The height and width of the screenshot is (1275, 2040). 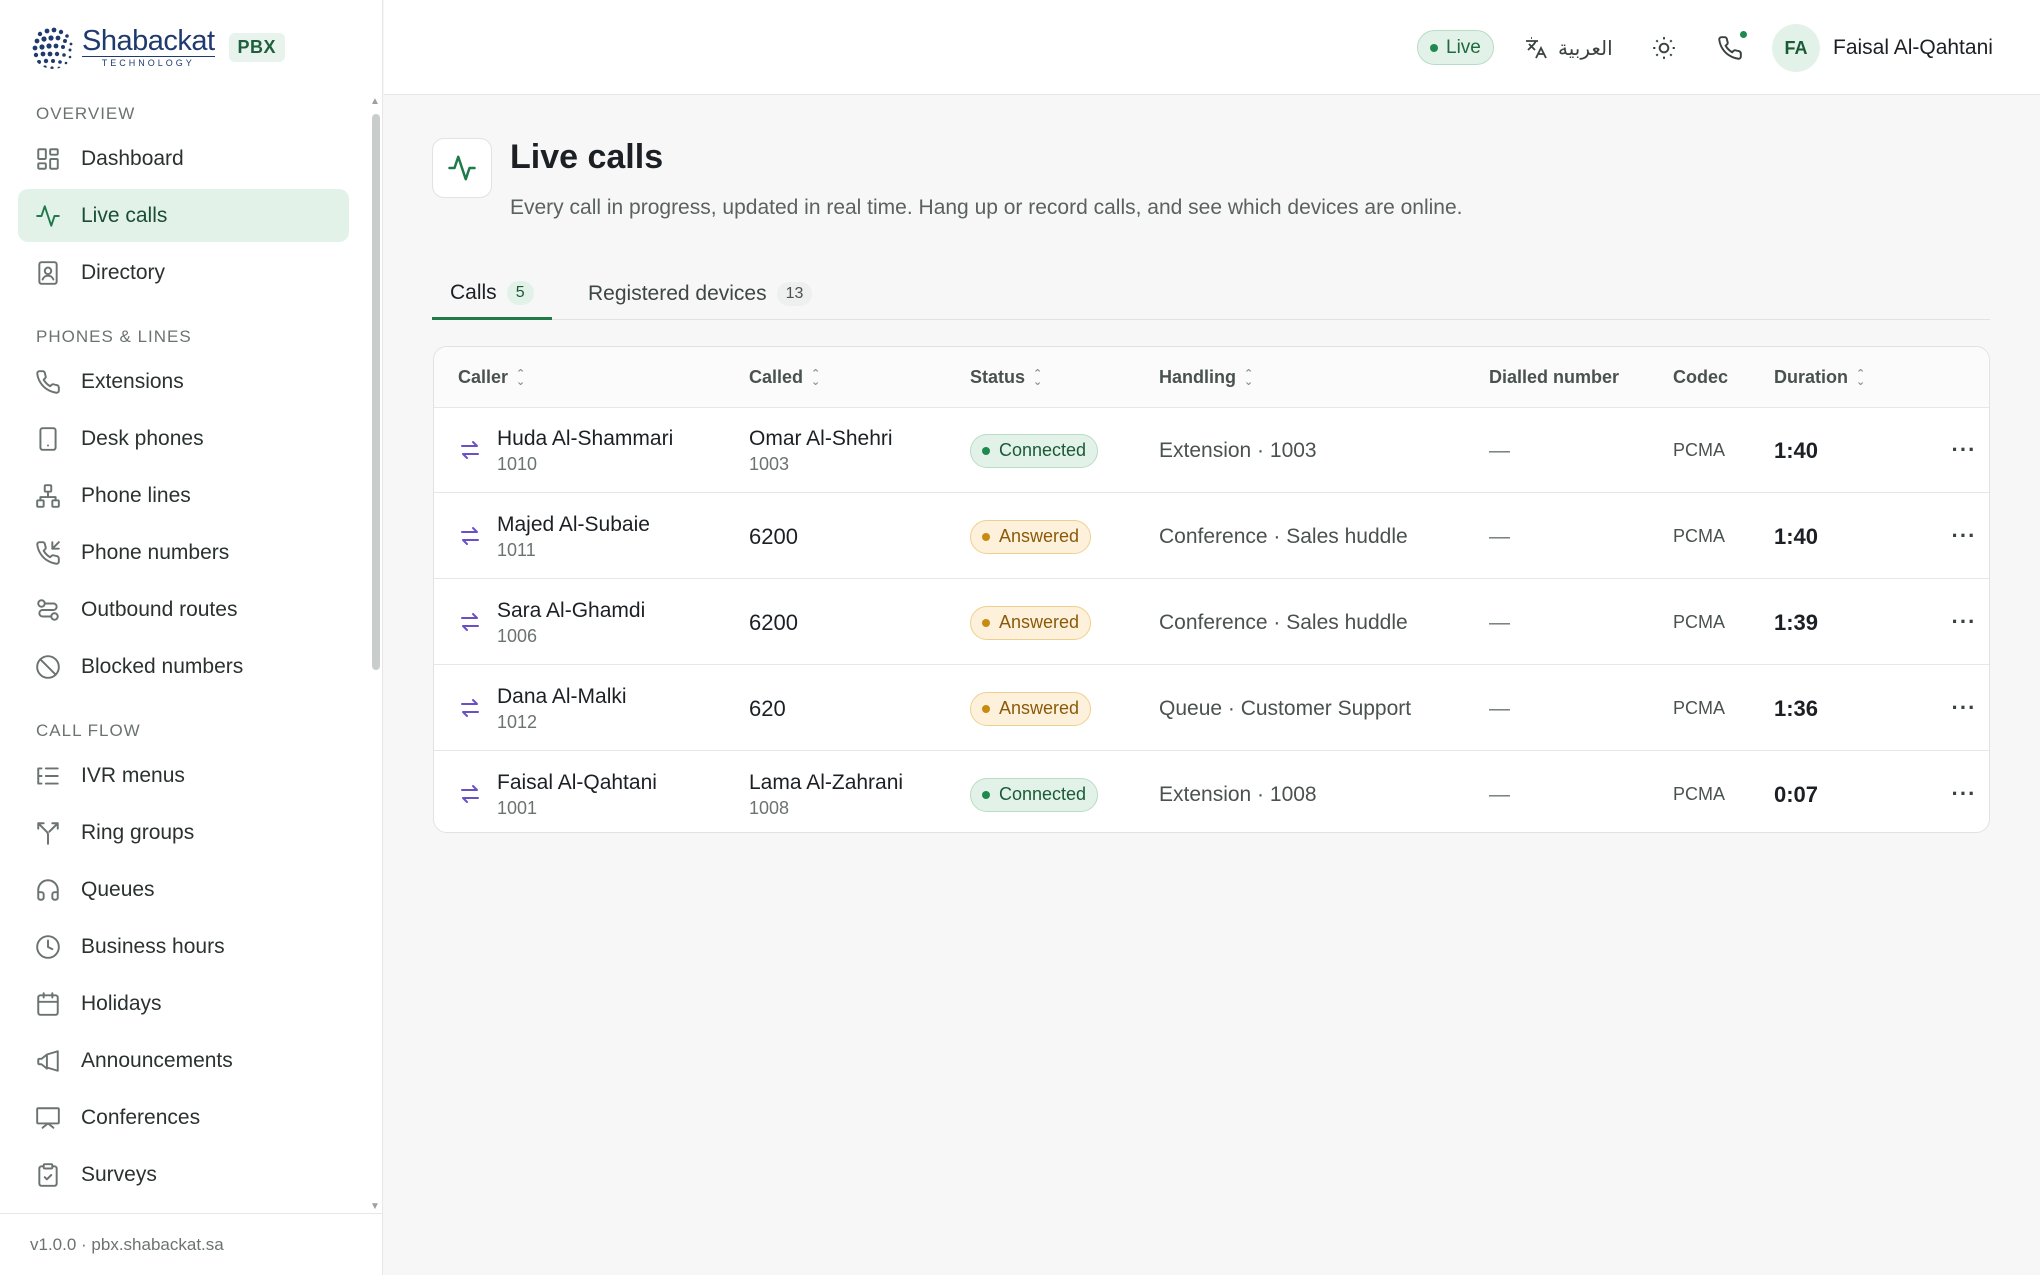 What do you see at coordinates (1796, 450) in the screenshot?
I see `duration-text: 1:40` at bounding box center [1796, 450].